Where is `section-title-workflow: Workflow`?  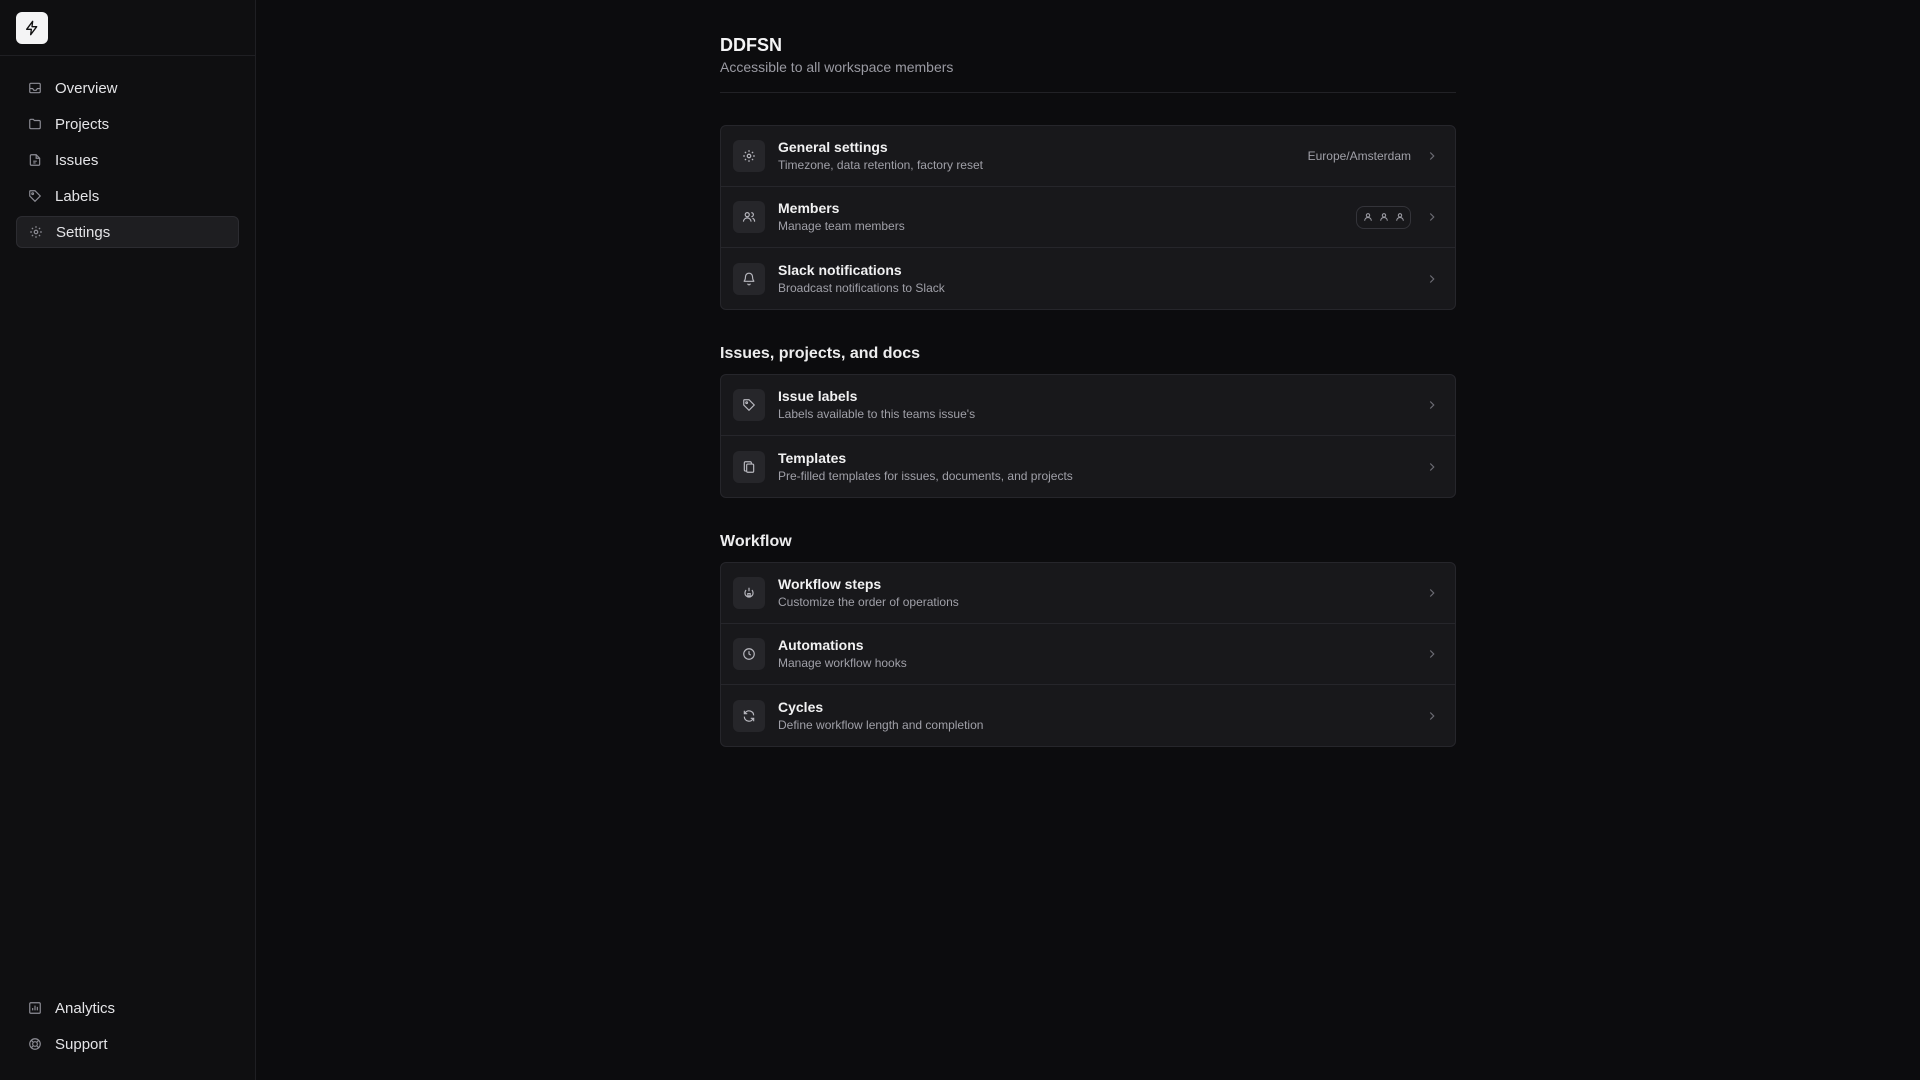 section-title-workflow: Workflow is located at coordinates (756, 541).